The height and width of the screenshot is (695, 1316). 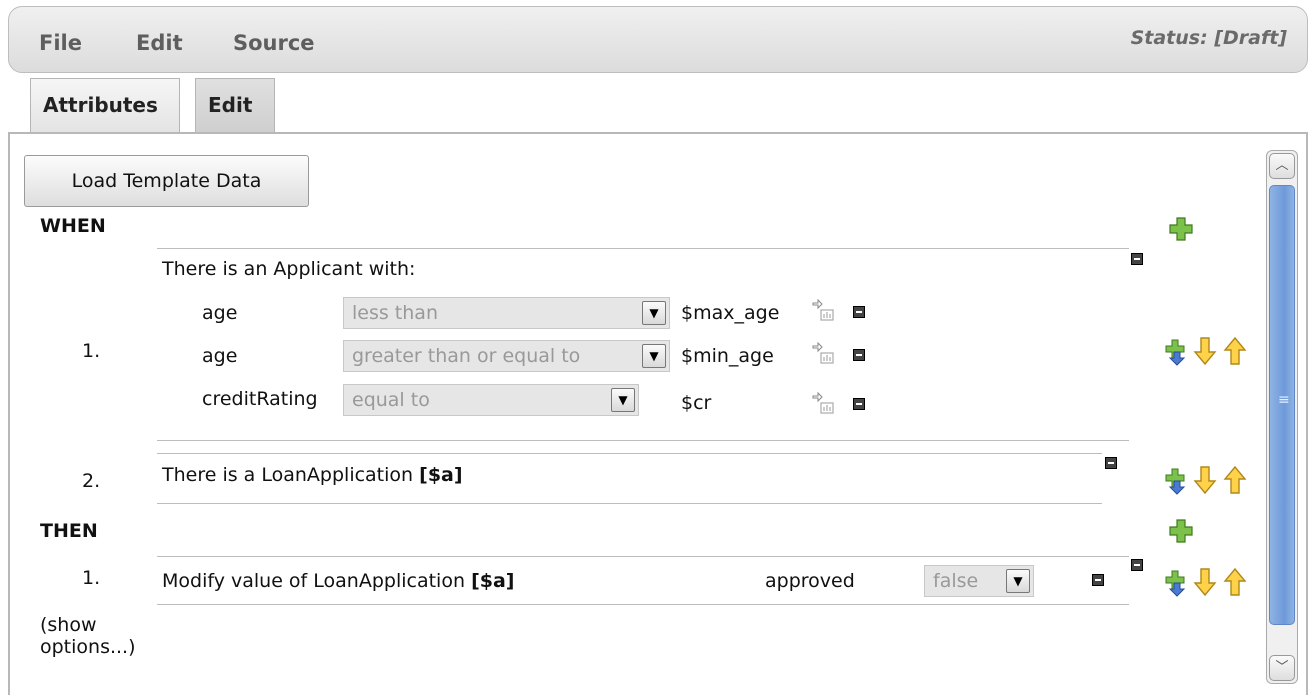 What do you see at coordinates (1137, 259) in the screenshot?
I see `remove-condition-1-button` at bounding box center [1137, 259].